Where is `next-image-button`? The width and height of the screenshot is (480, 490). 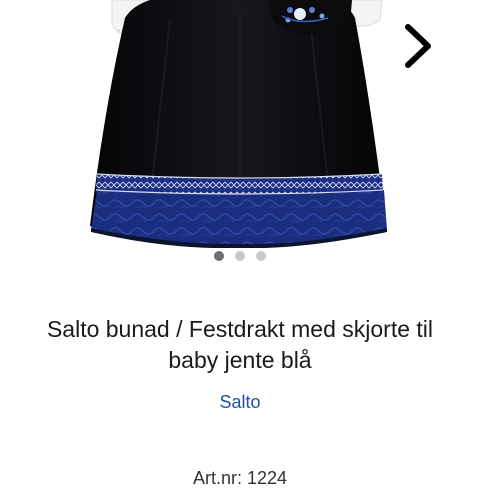
next-image-button is located at coordinates (418, 46).